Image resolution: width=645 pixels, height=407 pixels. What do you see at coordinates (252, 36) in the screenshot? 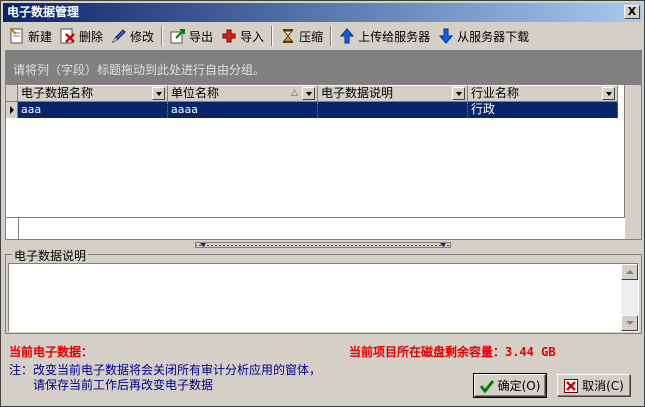
I see `import-label: 导入` at bounding box center [252, 36].